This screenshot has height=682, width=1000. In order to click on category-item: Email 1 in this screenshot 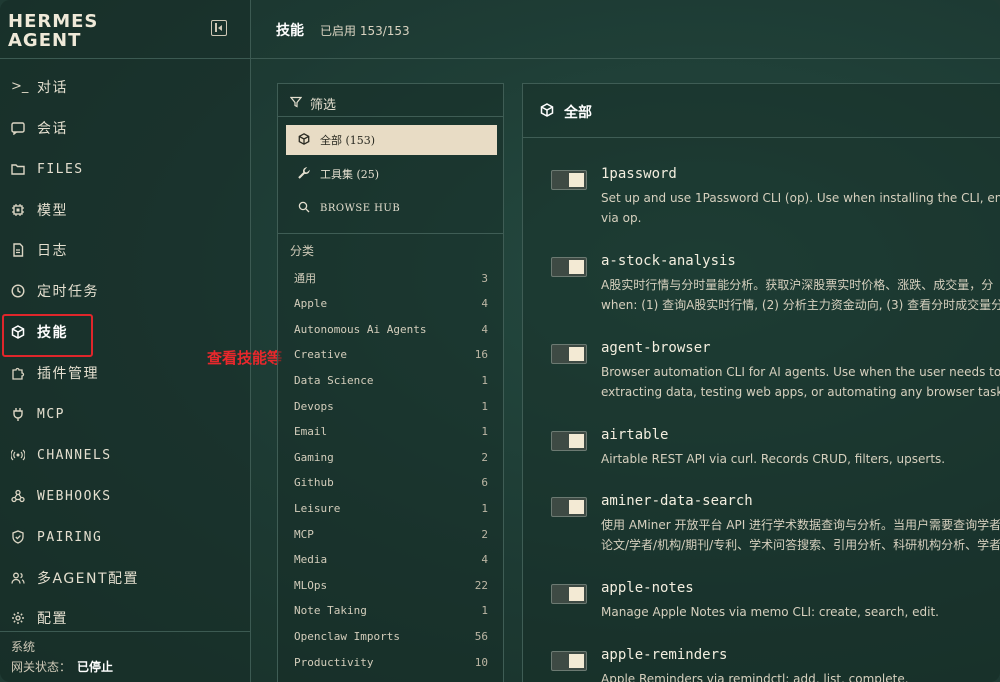, I will do `click(391, 432)`.